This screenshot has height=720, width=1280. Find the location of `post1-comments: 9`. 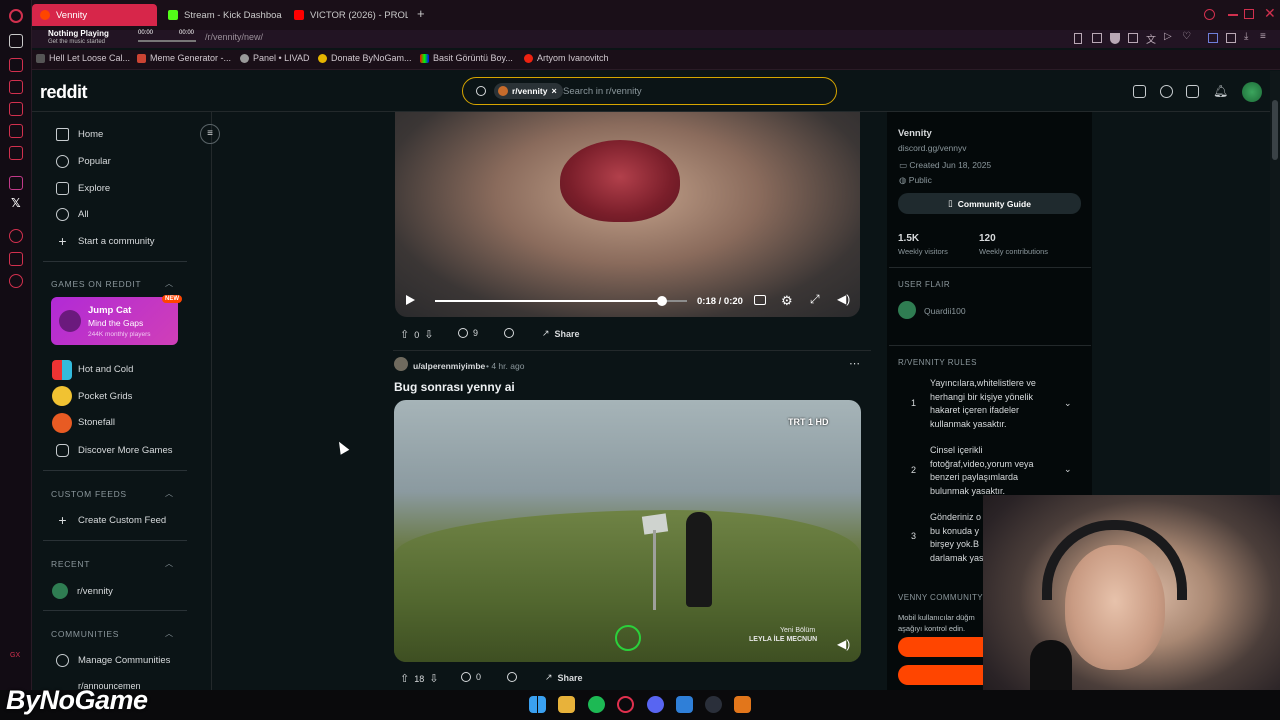

post1-comments: 9 is located at coordinates (468, 333).